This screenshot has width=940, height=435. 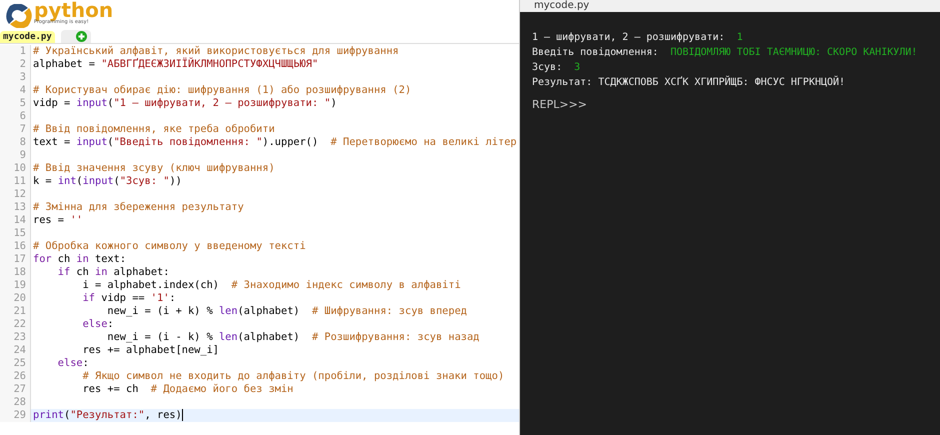 I want to click on logo-name: python, so click(x=74, y=10).